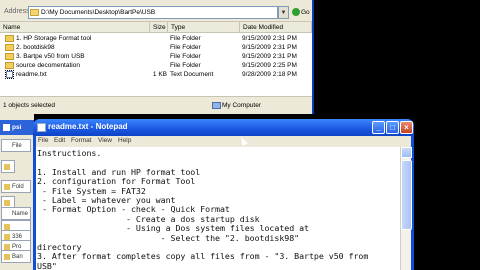 This screenshot has width=480, height=270. What do you see at coordinates (159, 27) in the screenshot?
I see `column-header-size: Size` at bounding box center [159, 27].